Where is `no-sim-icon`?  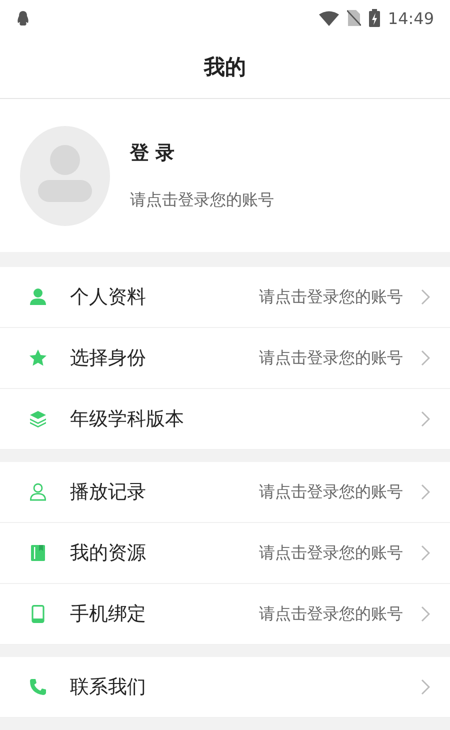 no-sim-icon is located at coordinates (353, 18).